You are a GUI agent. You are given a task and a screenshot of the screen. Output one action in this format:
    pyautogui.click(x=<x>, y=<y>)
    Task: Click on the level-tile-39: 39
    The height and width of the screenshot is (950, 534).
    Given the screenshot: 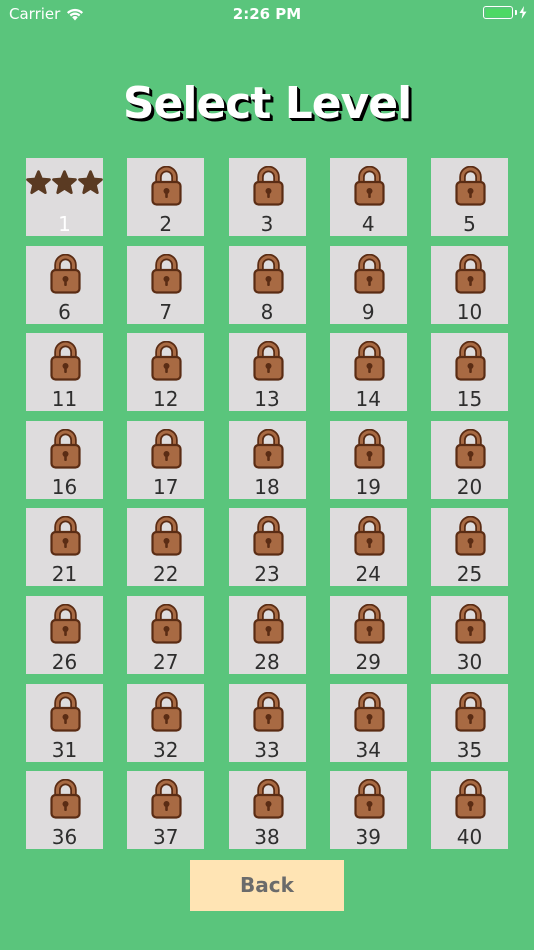 What is the action you would take?
    pyautogui.click(x=368, y=810)
    